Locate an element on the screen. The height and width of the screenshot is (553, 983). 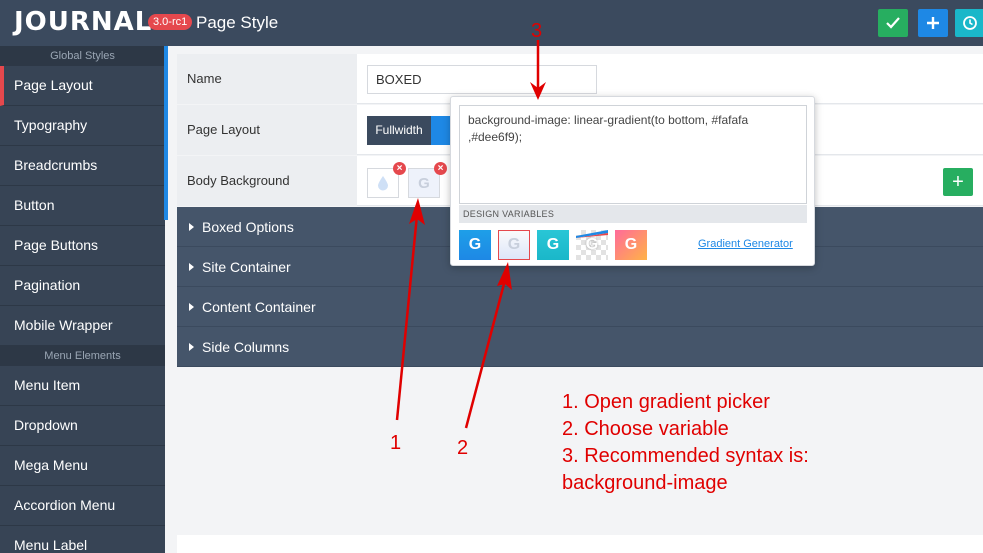
add-button is located at coordinates (933, 23).